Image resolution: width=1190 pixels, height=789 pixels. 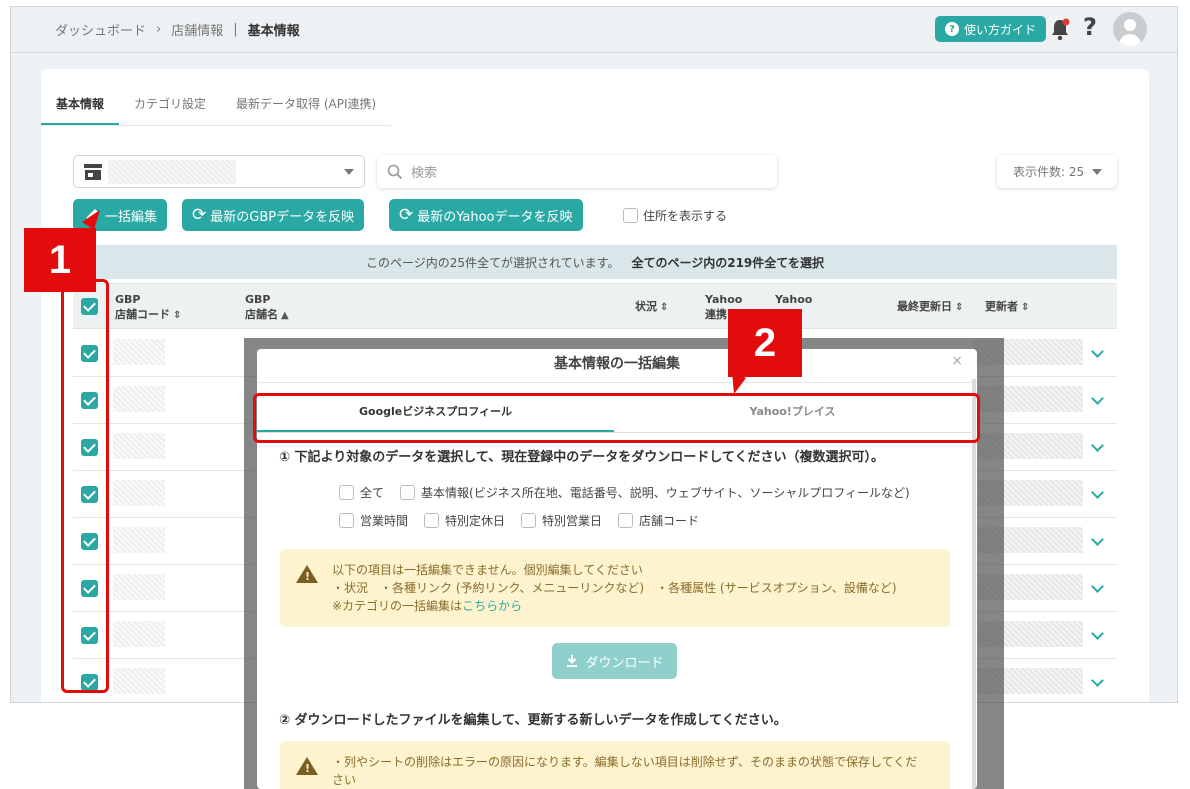 What do you see at coordinates (346, 520) in the screenshot?
I see `option-hours-checkbox` at bounding box center [346, 520].